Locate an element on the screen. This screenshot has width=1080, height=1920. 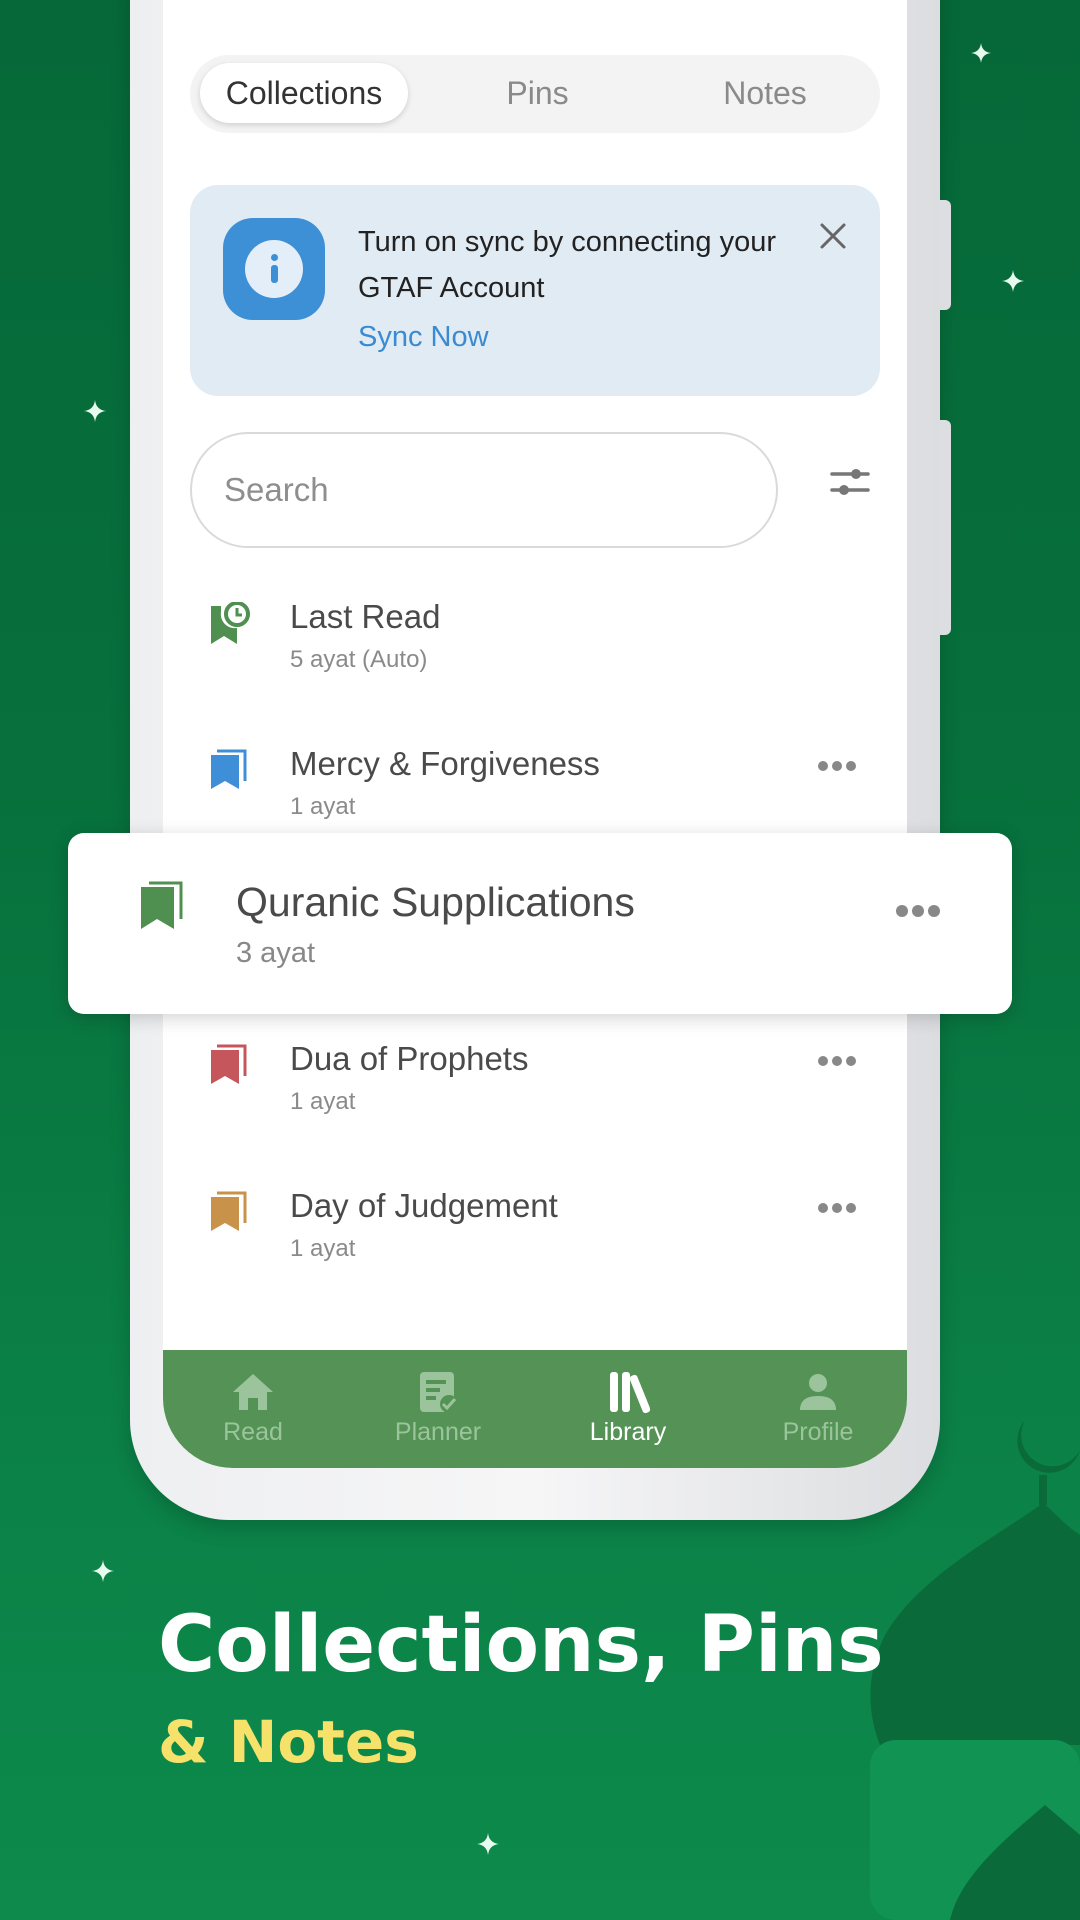
library-icon is located at coordinates (630, 1393).